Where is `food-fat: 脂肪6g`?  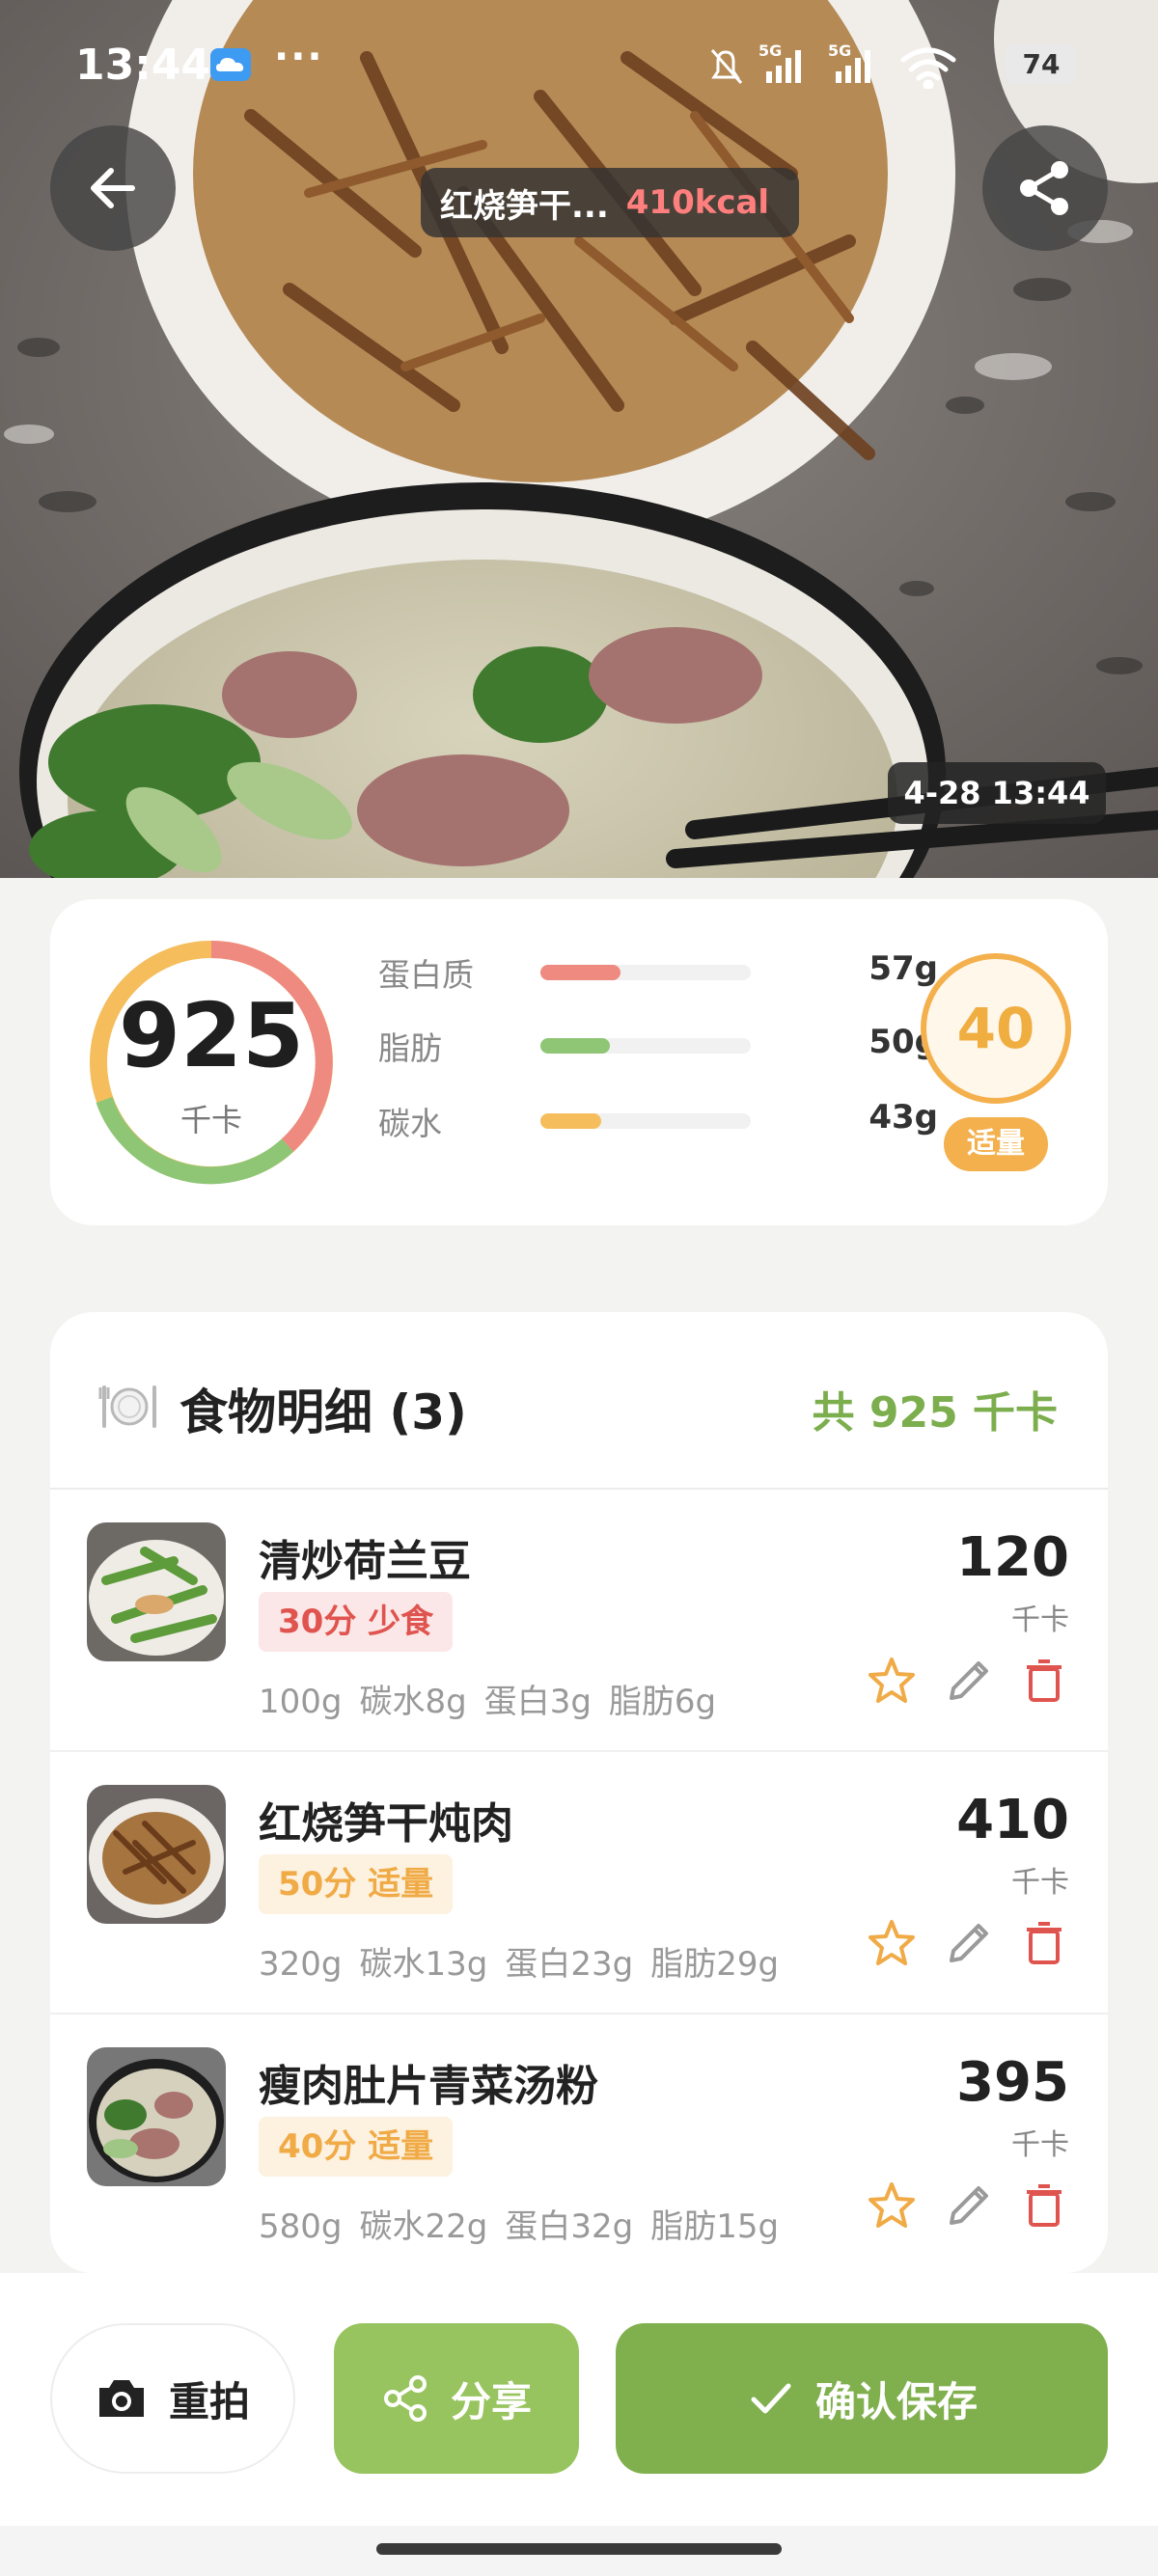 food-fat: 脂肪6g is located at coordinates (662, 1702).